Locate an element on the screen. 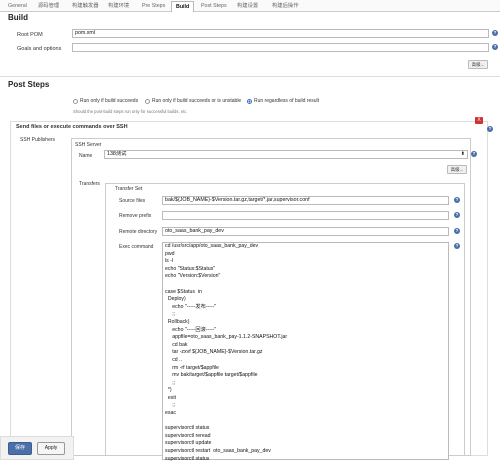 This screenshot has height=463, width=500. goals-label: Goals and options is located at coordinates (39, 49).